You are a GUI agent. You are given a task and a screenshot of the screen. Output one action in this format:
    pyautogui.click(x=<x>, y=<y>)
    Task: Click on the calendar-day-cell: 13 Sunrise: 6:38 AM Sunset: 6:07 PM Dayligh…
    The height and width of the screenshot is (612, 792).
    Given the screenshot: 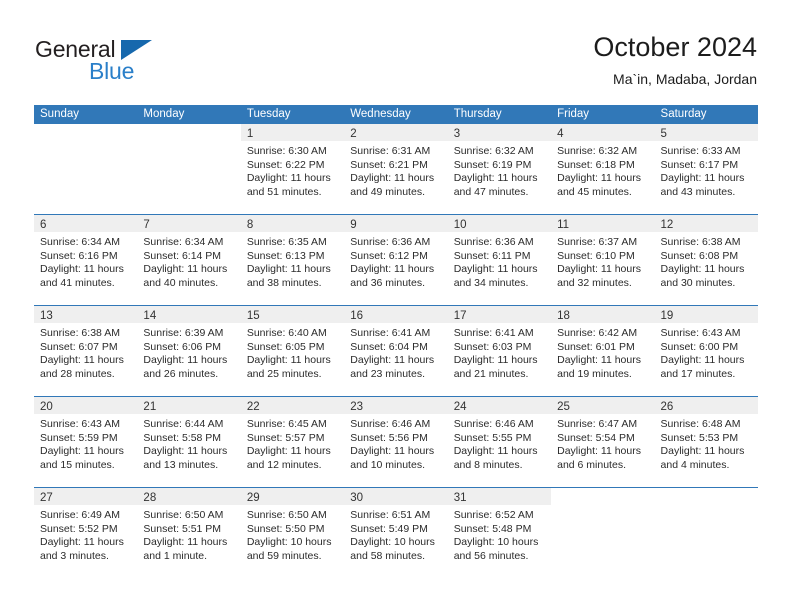 What is the action you would take?
    pyautogui.click(x=86, y=351)
    